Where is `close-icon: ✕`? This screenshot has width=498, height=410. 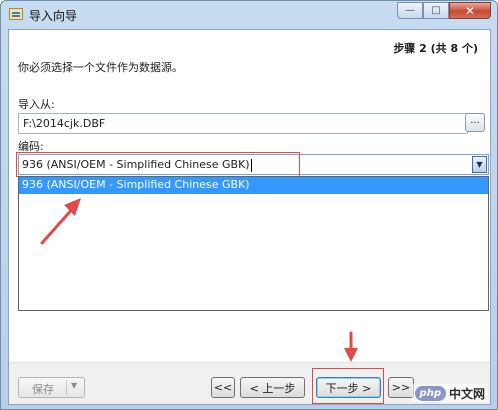 close-icon: ✕ is located at coordinates (470, 10).